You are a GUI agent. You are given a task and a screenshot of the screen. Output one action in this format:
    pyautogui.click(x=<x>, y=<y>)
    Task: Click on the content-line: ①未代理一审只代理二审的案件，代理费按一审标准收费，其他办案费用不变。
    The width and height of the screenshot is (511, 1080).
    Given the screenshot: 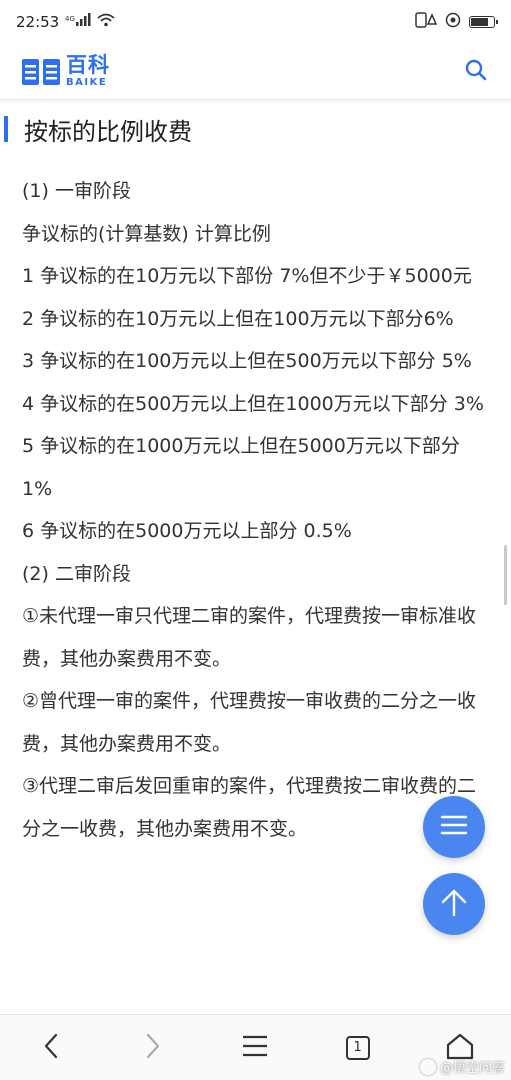 What is the action you would take?
    pyautogui.click(x=249, y=637)
    